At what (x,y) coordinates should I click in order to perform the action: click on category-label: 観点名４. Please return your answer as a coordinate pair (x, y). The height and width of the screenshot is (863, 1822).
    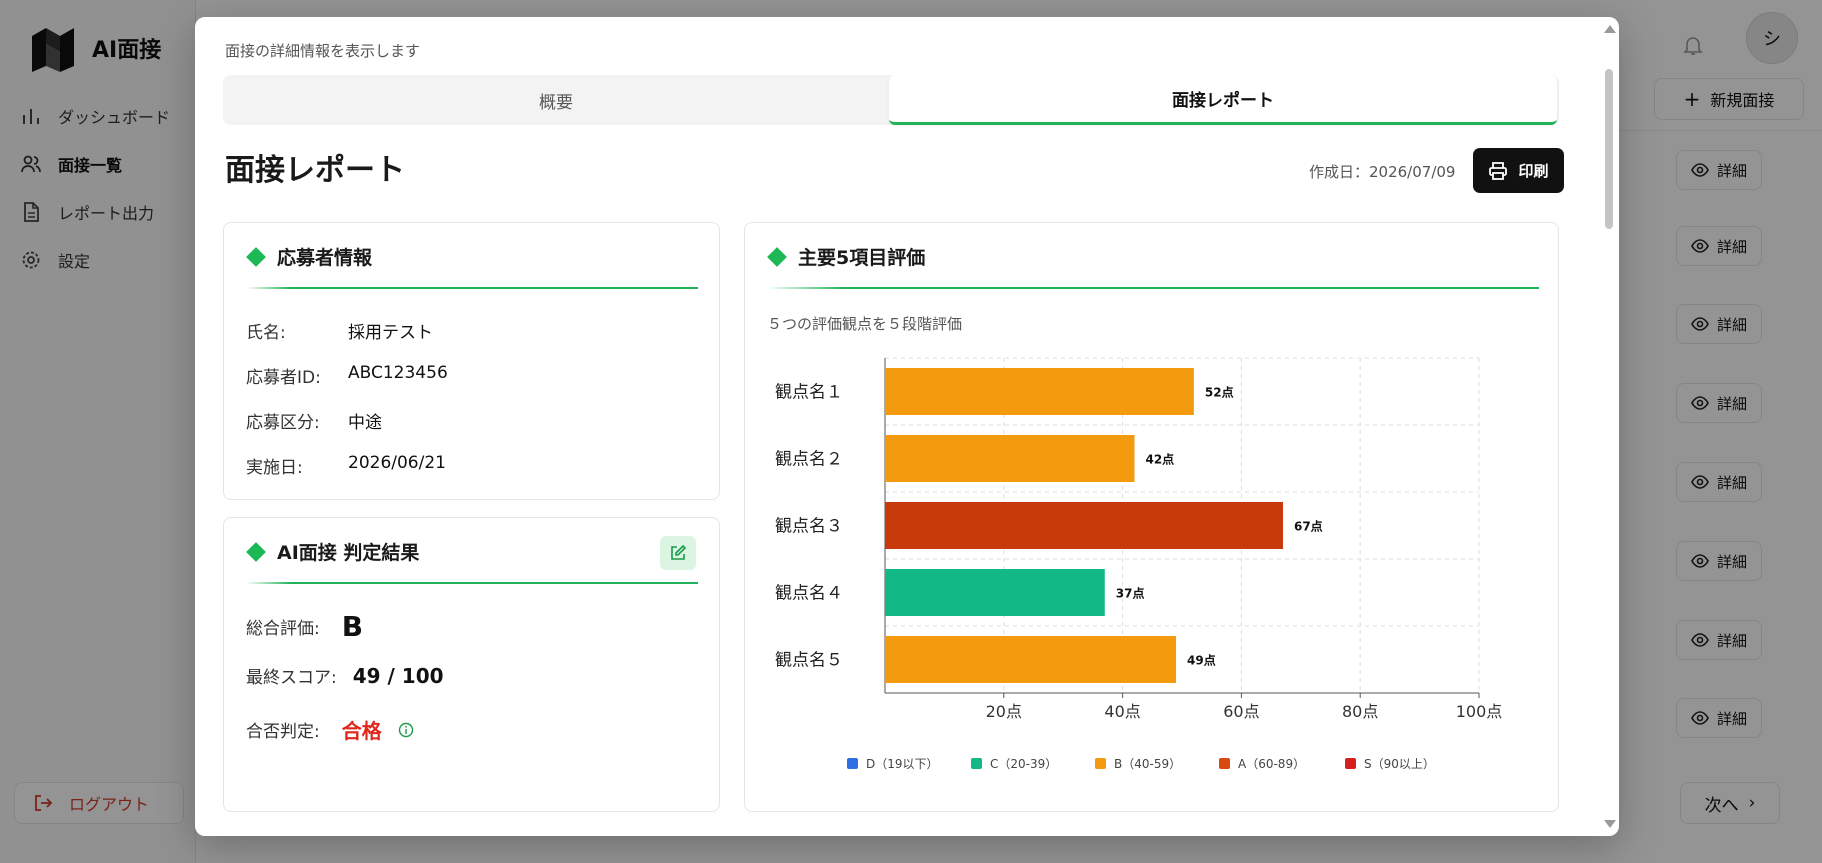
    Looking at the image, I should click on (809, 594).